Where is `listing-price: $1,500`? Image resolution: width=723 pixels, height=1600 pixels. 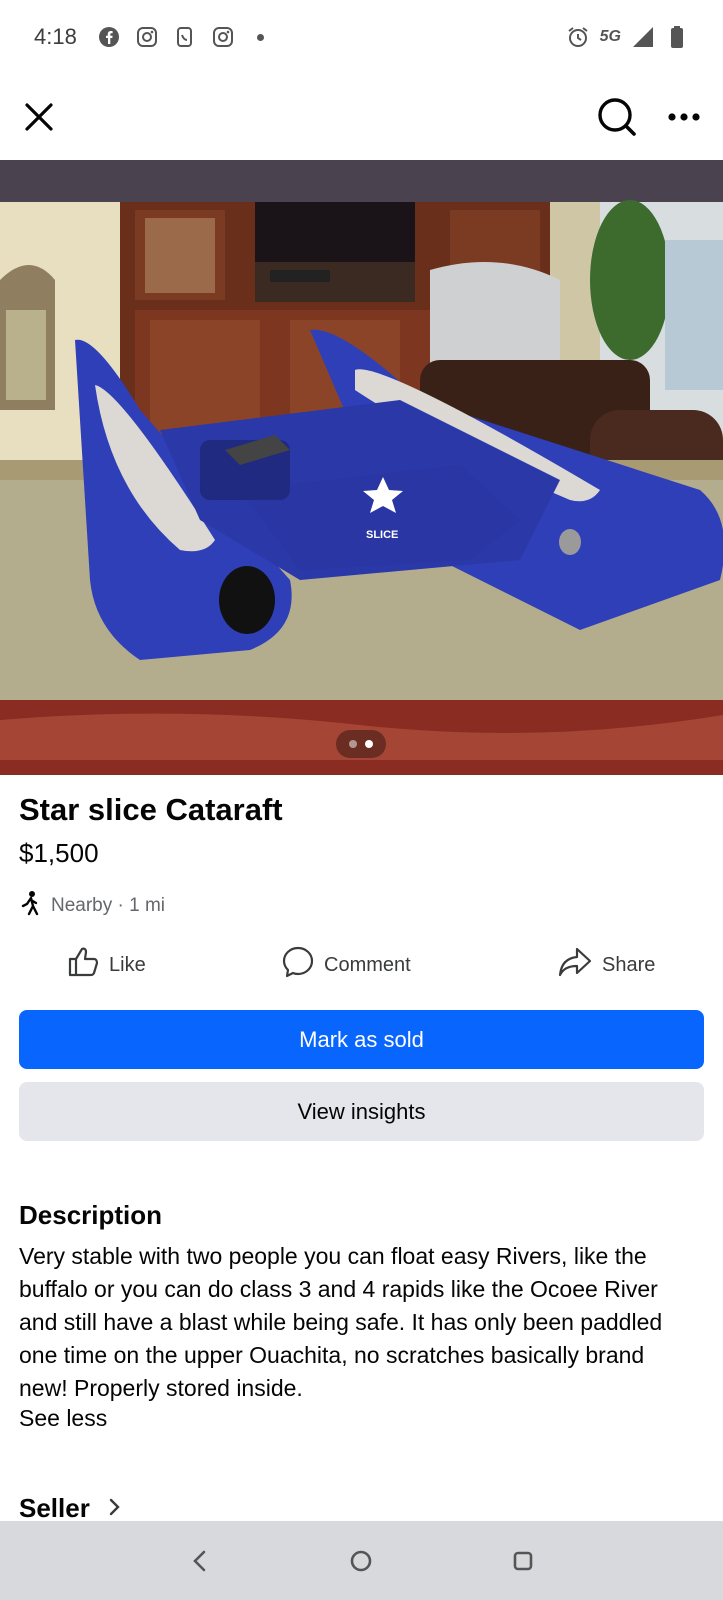 listing-price: $1,500 is located at coordinates (59, 853).